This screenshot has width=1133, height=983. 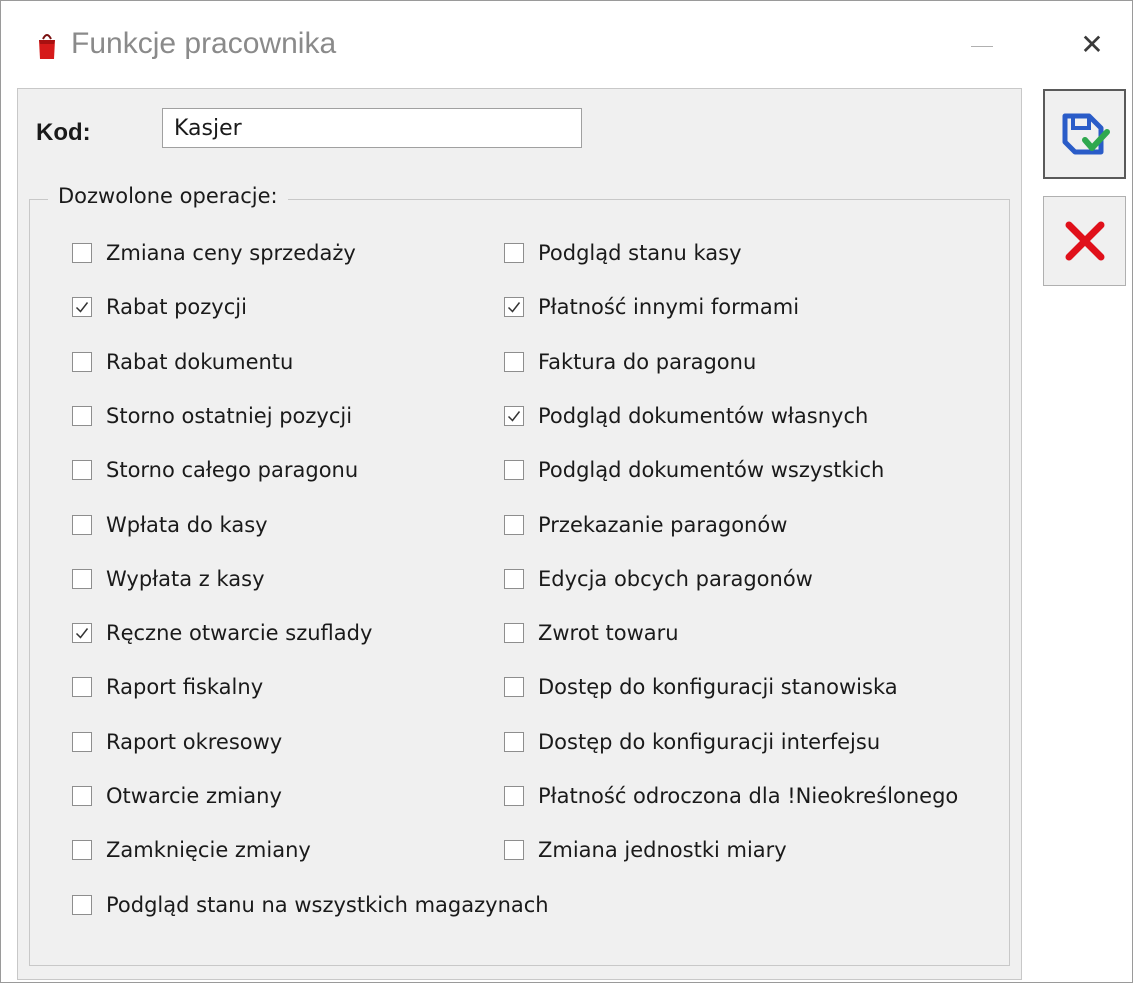 I want to click on checkbox-item: Otwarcie zmiany, so click(x=177, y=796).